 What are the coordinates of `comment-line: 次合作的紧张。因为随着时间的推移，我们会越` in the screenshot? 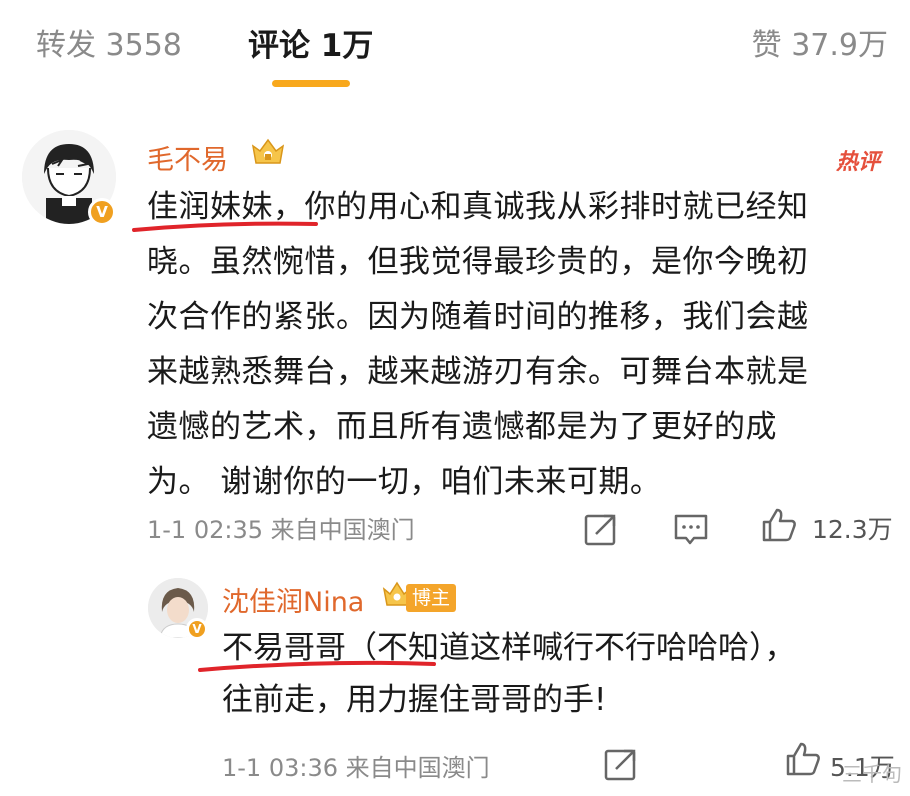 It's located at (478, 317).